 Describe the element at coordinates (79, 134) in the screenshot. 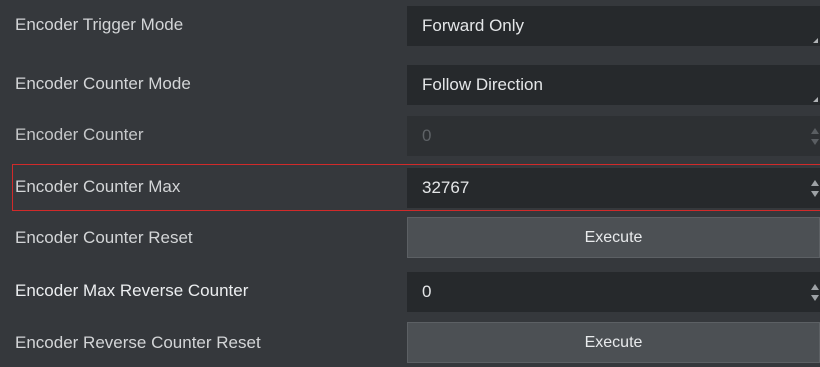

I see `property-label: Encoder Counter` at that location.